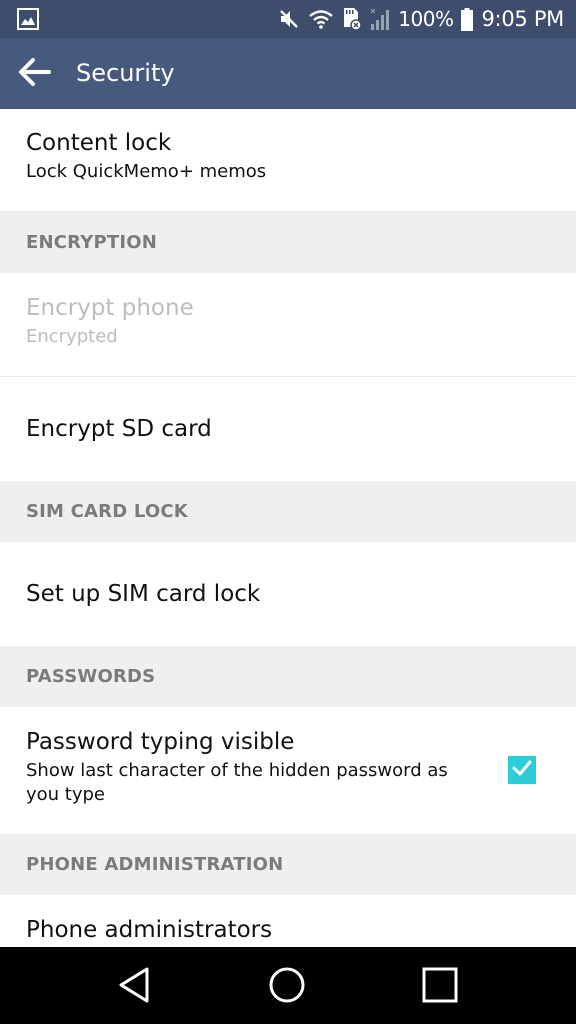 Image resolution: width=576 pixels, height=1024 pixels. I want to click on content-lock-item: Content lock Lock QuickMemo+ memos, so click(288, 160).